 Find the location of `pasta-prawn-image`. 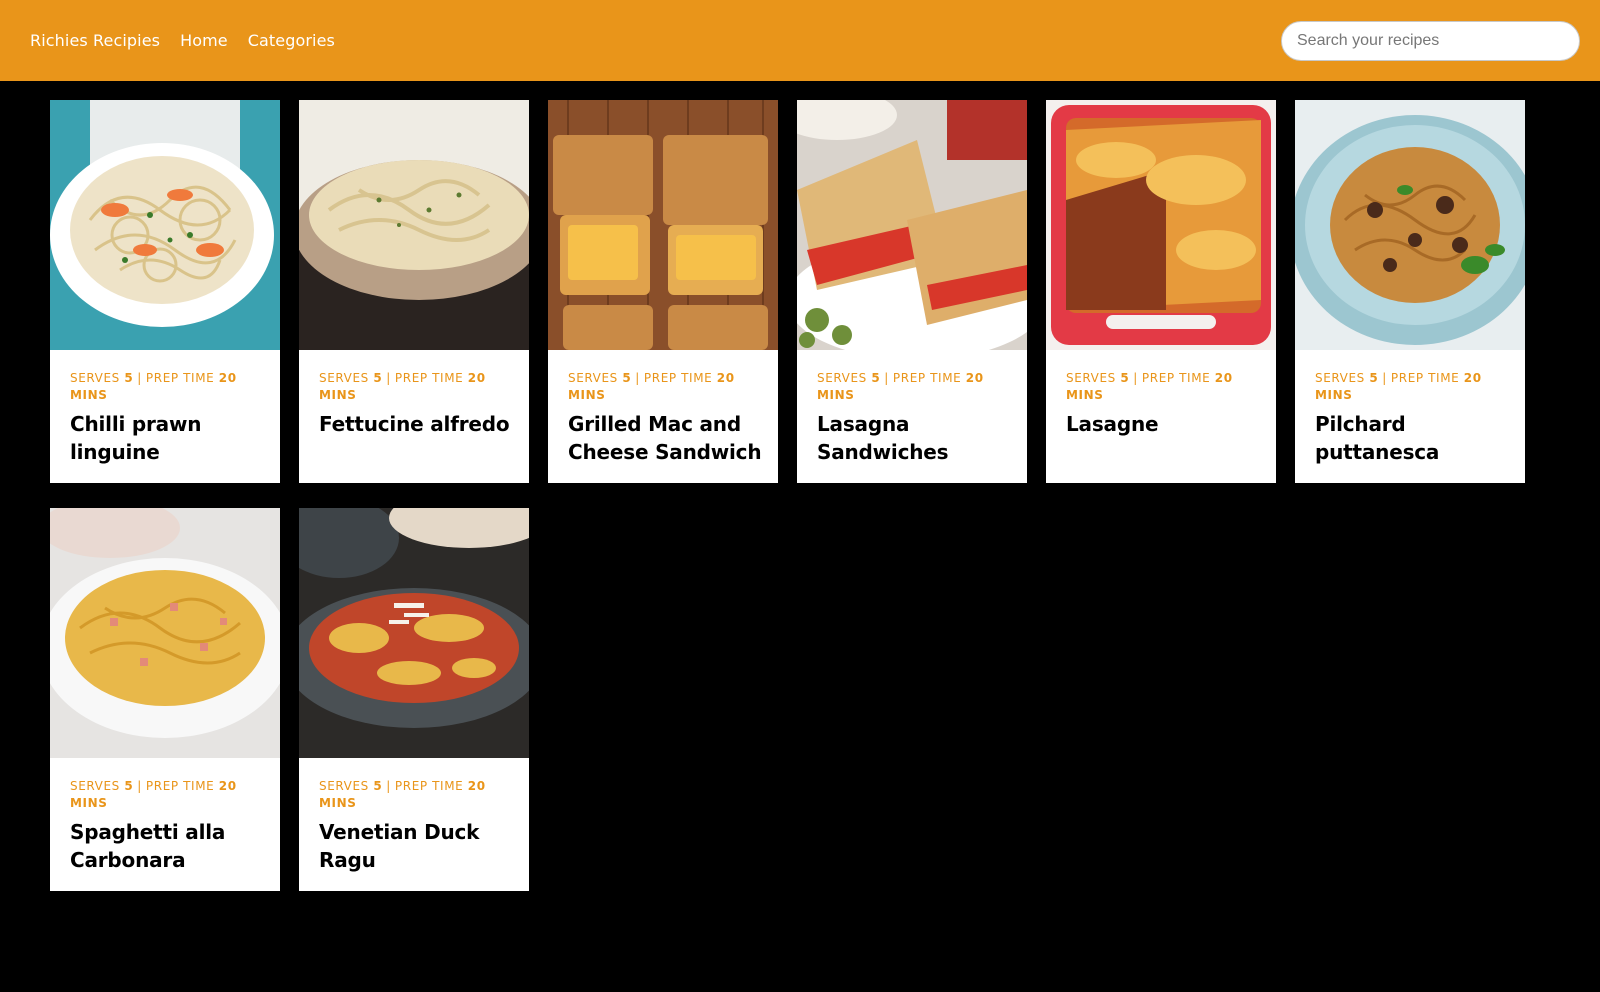

pasta-prawn-image is located at coordinates (165, 225).